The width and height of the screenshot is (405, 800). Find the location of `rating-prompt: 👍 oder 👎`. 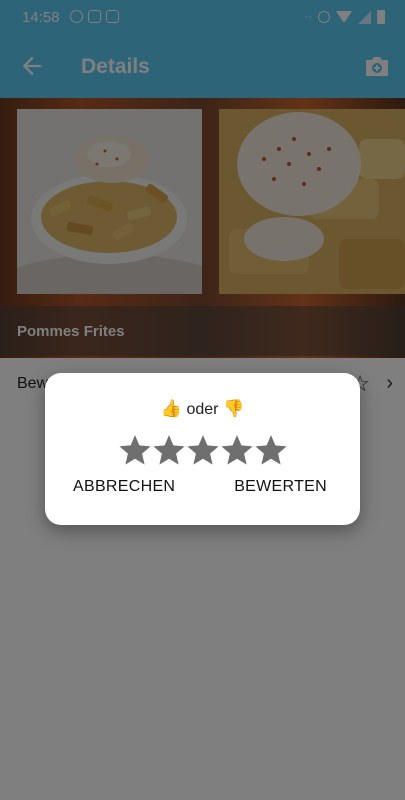

rating-prompt: 👍 oder 👎 is located at coordinates (202, 409).